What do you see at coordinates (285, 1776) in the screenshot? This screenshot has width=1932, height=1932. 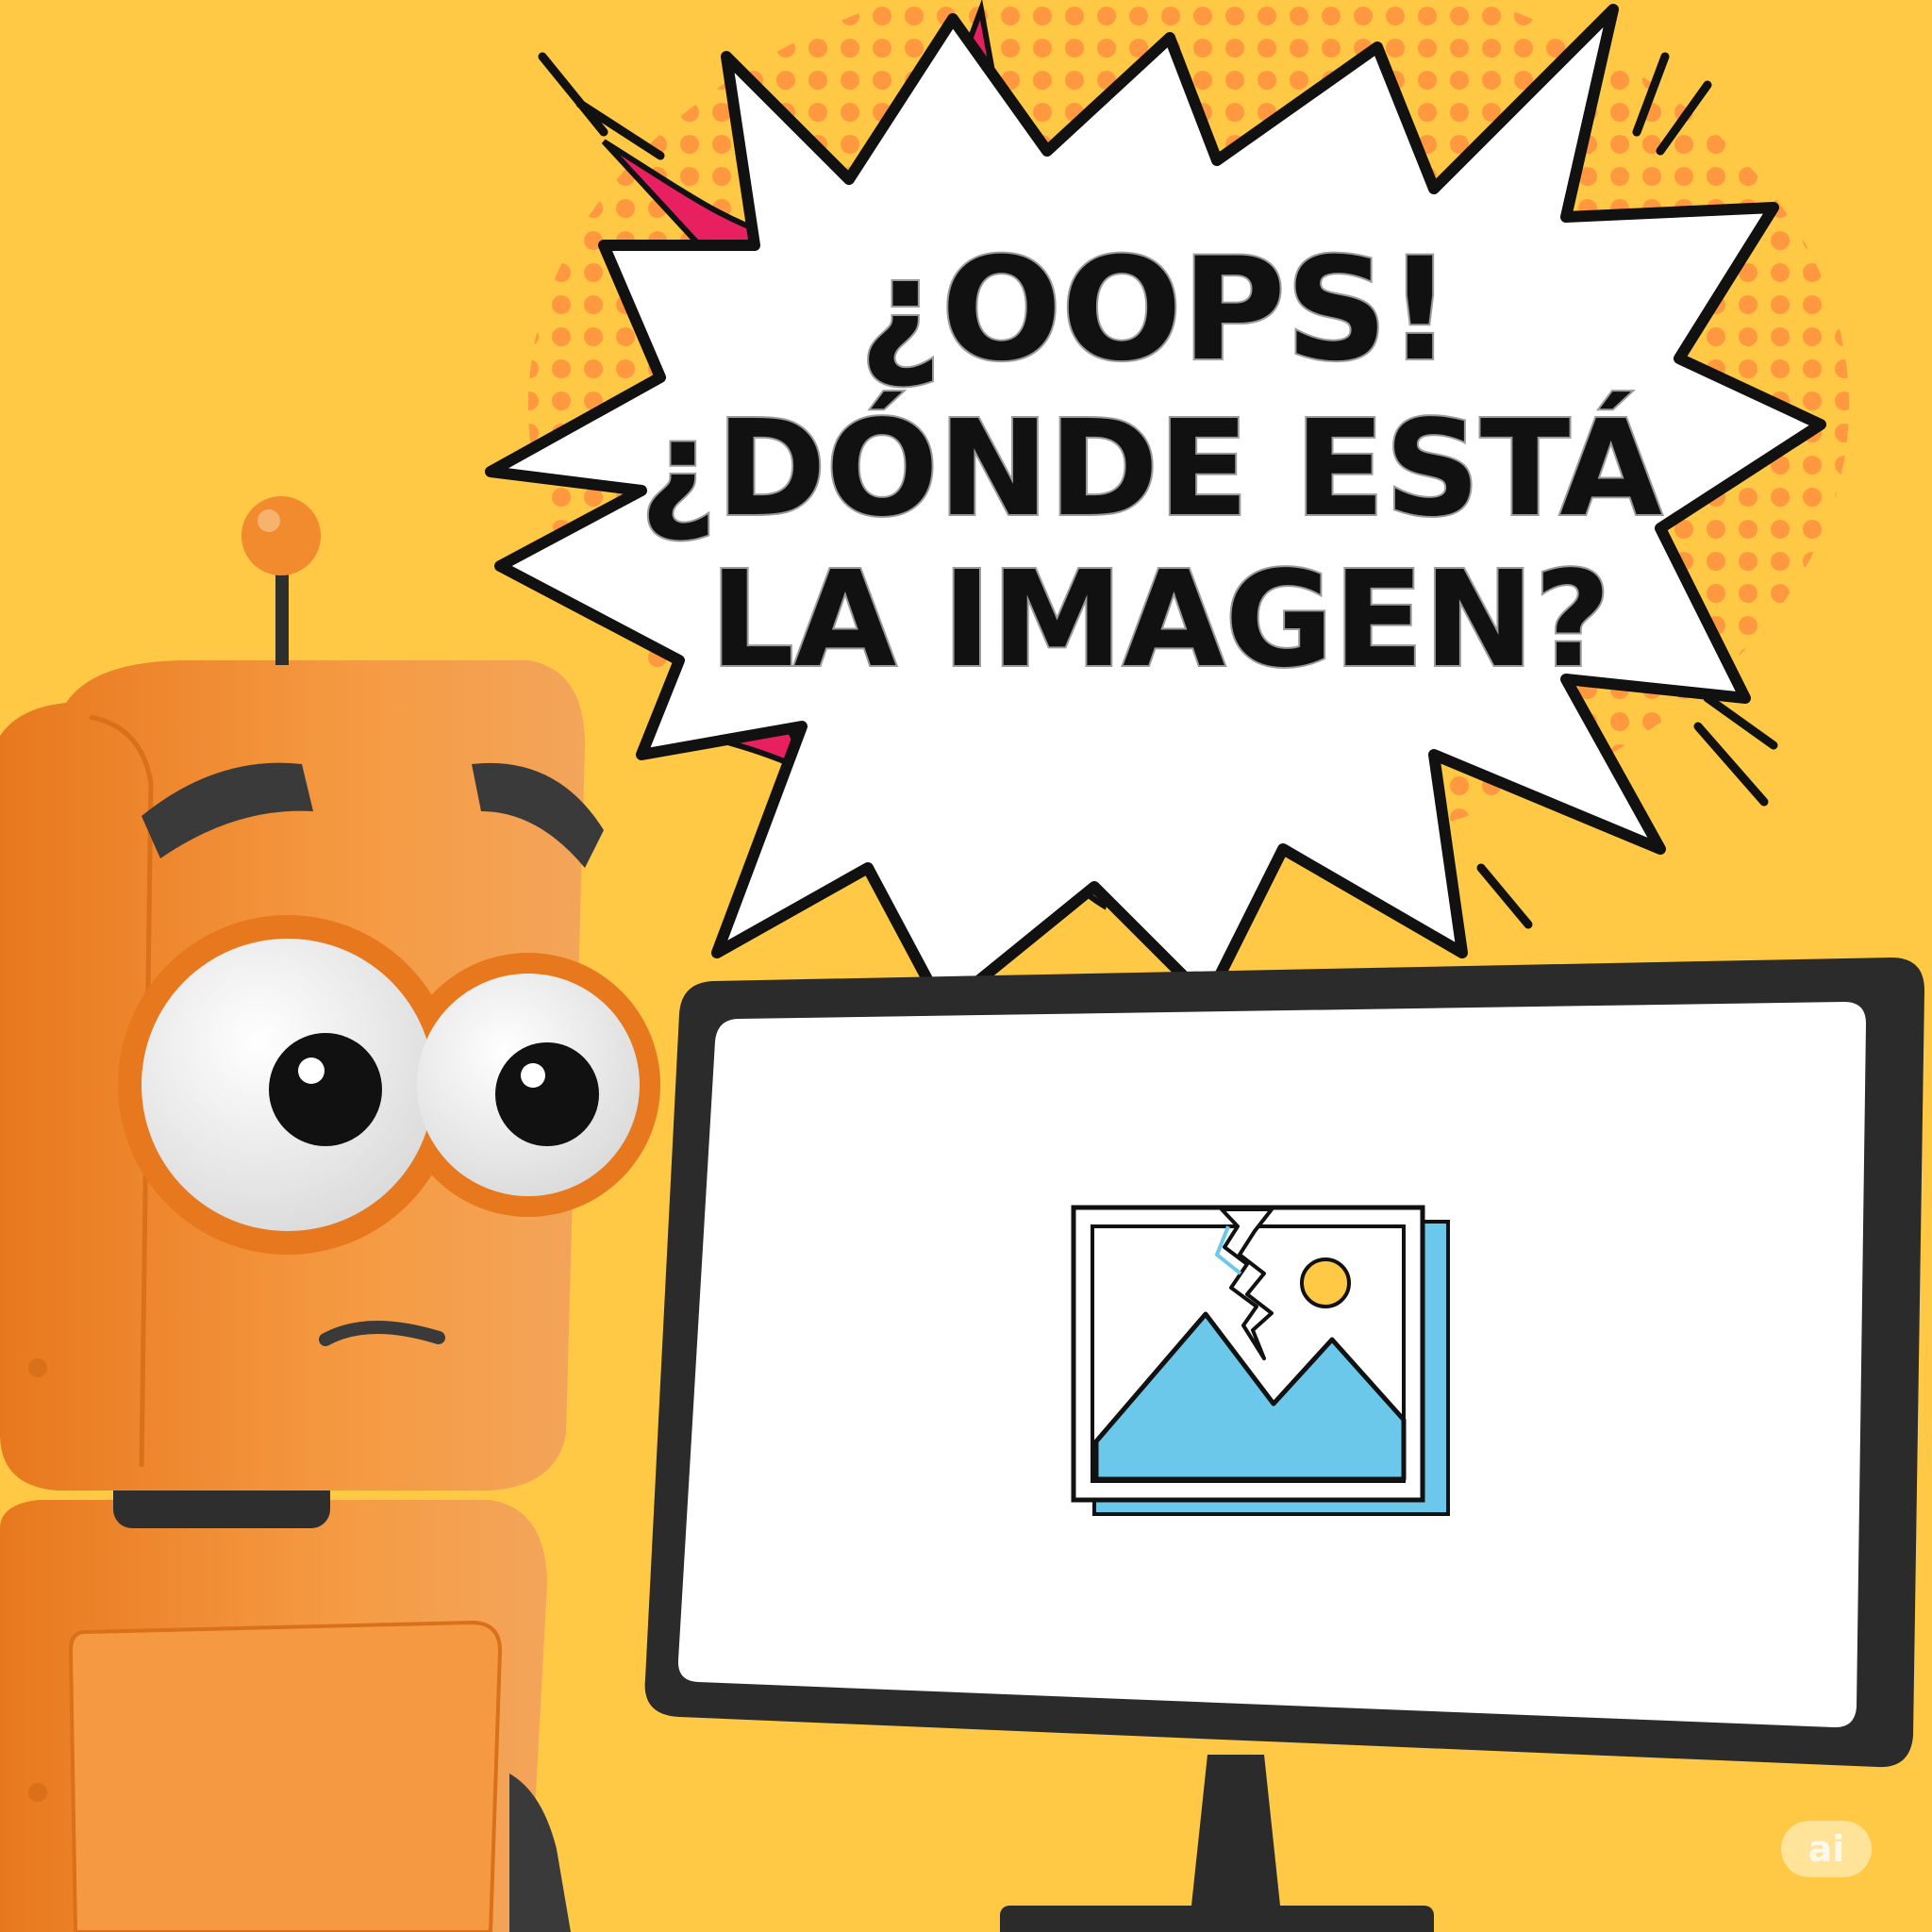 I see `robot-chest-panel` at bounding box center [285, 1776].